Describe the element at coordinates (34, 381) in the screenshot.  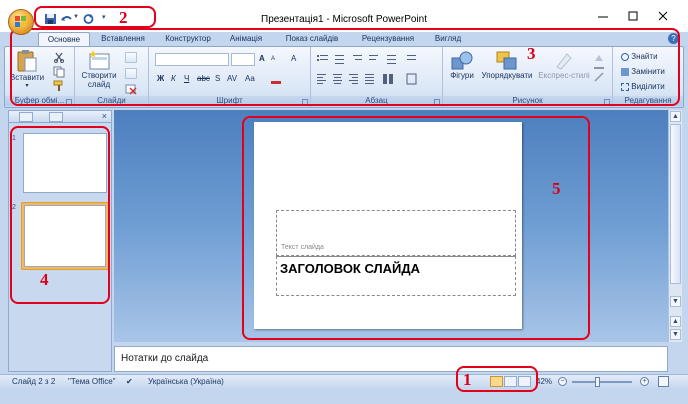
I see `slide-counter: Слайд 2 з 2` at that location.